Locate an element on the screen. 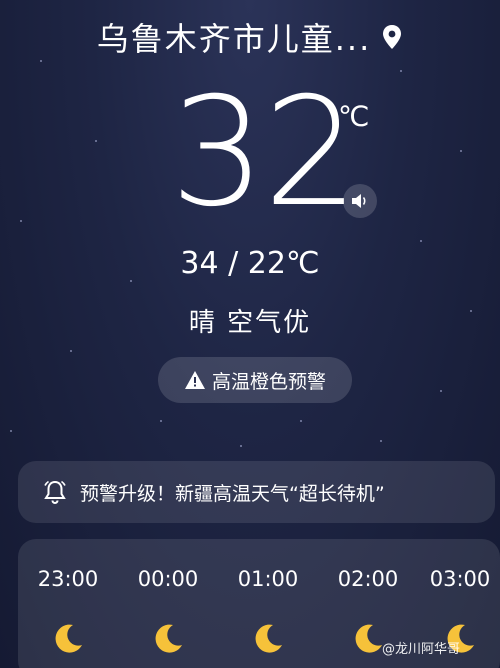 The height and width of the screenshot is (668, 500). weather-condition: 晴 空气优 is located at coordinates (250, 323).